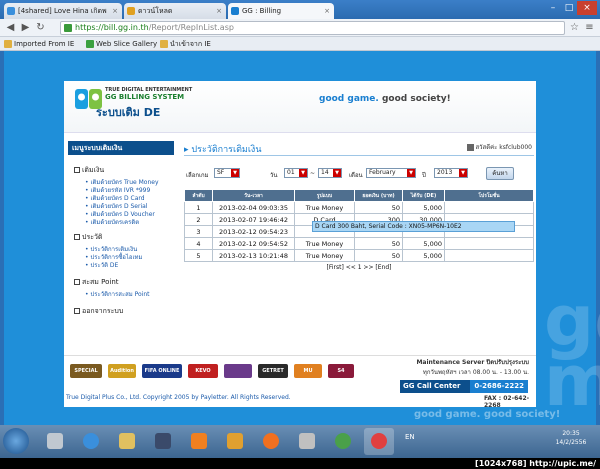  I want to click on user-greeting: สวัสดีค่ะ ksfclub000, so click(499, 147).